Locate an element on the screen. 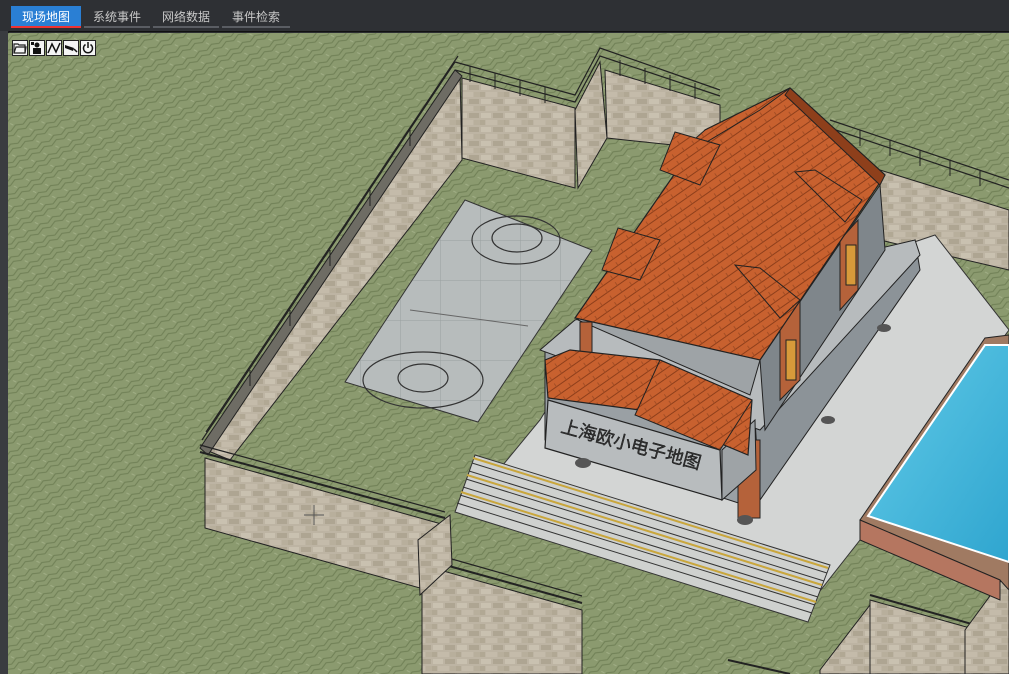 The height and width of the screenshot is (674, 1009). tab-bar: 现场地图 系统事件 网络数据 事件检索 is located at coordinates (504, 16).